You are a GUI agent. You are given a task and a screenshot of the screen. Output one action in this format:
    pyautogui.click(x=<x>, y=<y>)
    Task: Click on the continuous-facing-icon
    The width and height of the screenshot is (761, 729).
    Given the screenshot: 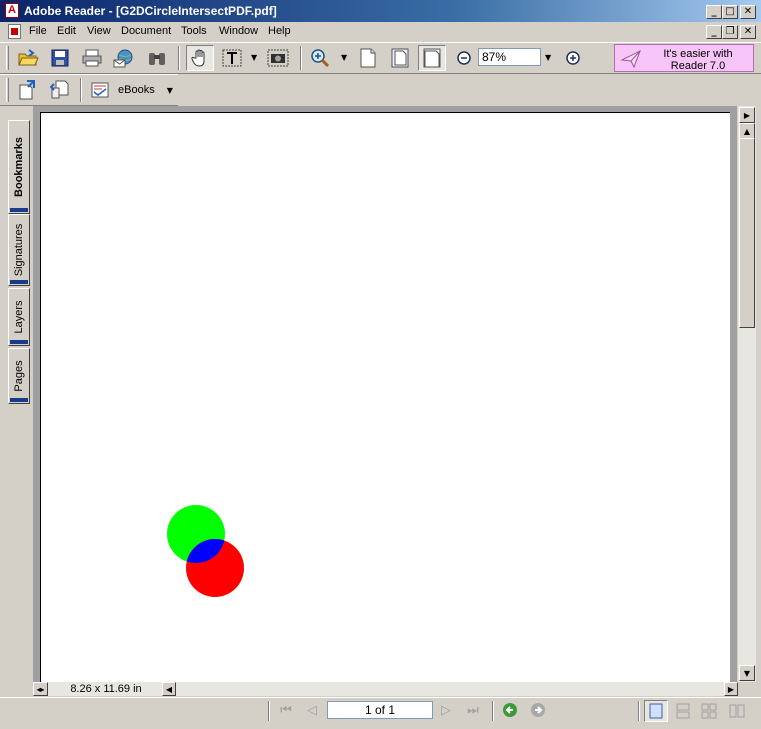 What is the action you would take?
    pyautogui.click(x=709, y=711)
    